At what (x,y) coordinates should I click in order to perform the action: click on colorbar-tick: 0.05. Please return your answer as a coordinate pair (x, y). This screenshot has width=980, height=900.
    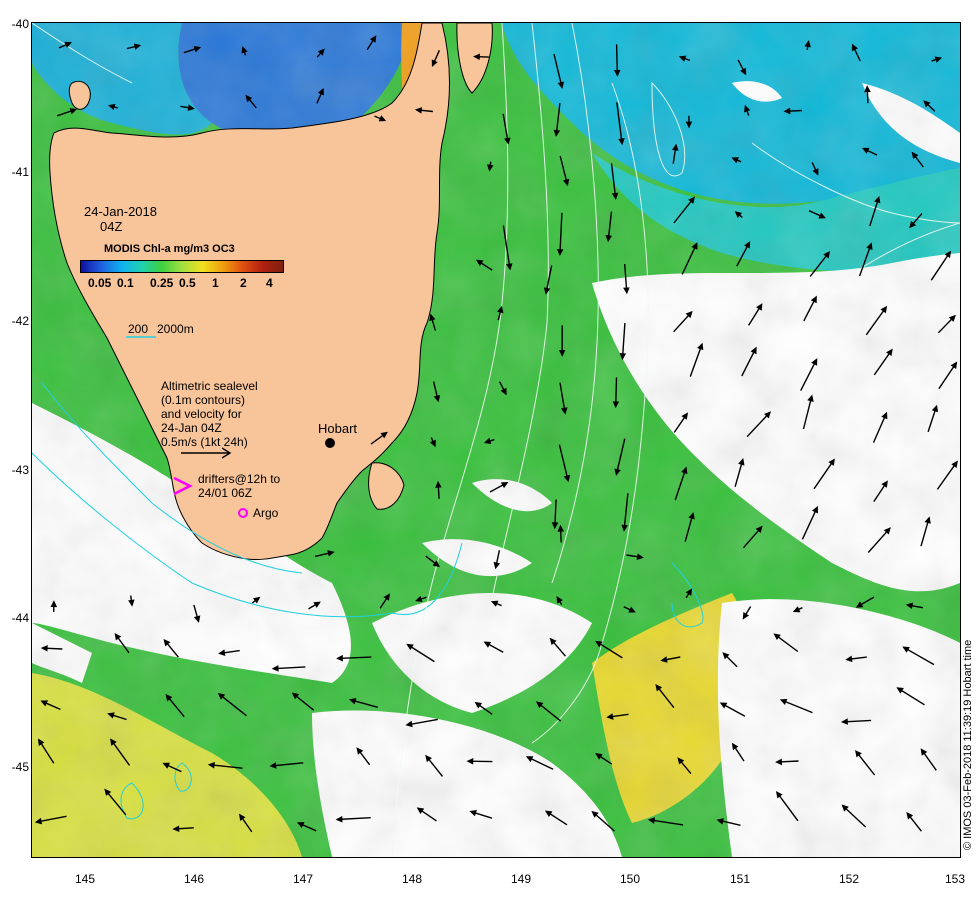
    Looking at the image, I should click on (100, 283).